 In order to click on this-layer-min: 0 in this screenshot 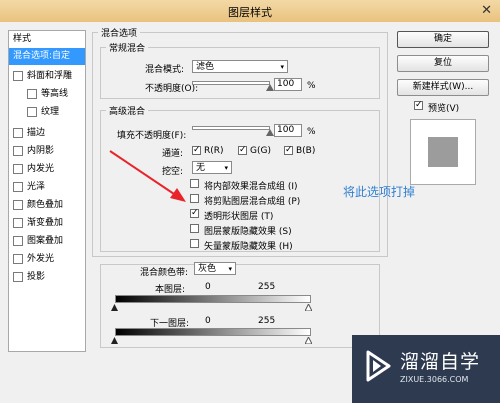, I will do `click(208, 287)`.